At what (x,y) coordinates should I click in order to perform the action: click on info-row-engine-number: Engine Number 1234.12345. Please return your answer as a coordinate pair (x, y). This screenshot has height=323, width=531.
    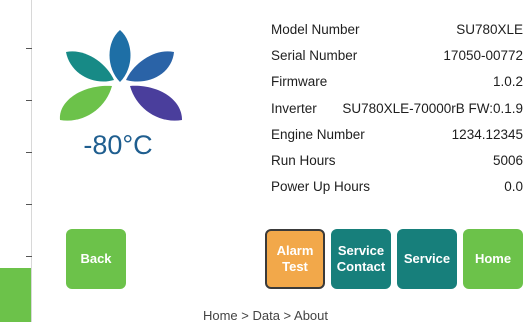
    Looking at the image, I should click on (397, 134).